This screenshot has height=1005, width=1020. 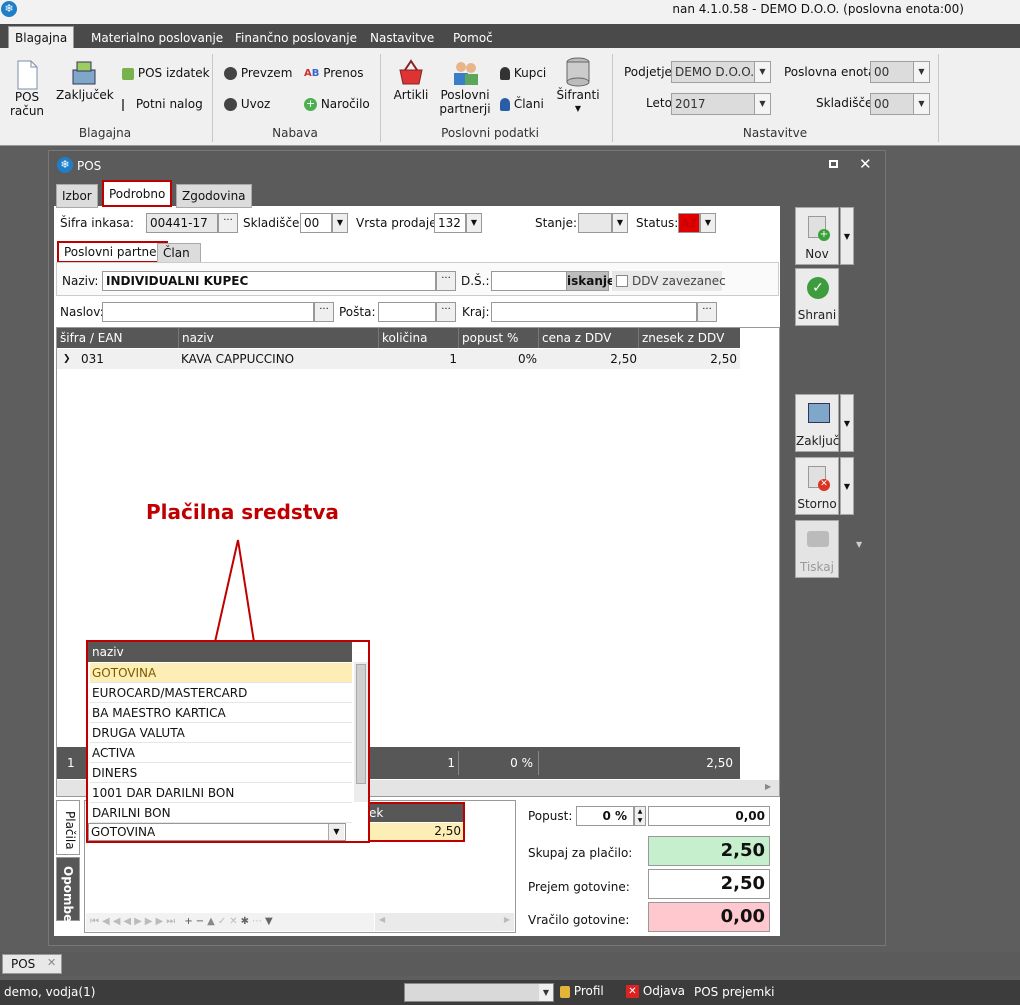 What do you see at coordinates (234, 921) in the screenshot?
I see `cancel-icon: ✕` at bounding box center [234, 921].